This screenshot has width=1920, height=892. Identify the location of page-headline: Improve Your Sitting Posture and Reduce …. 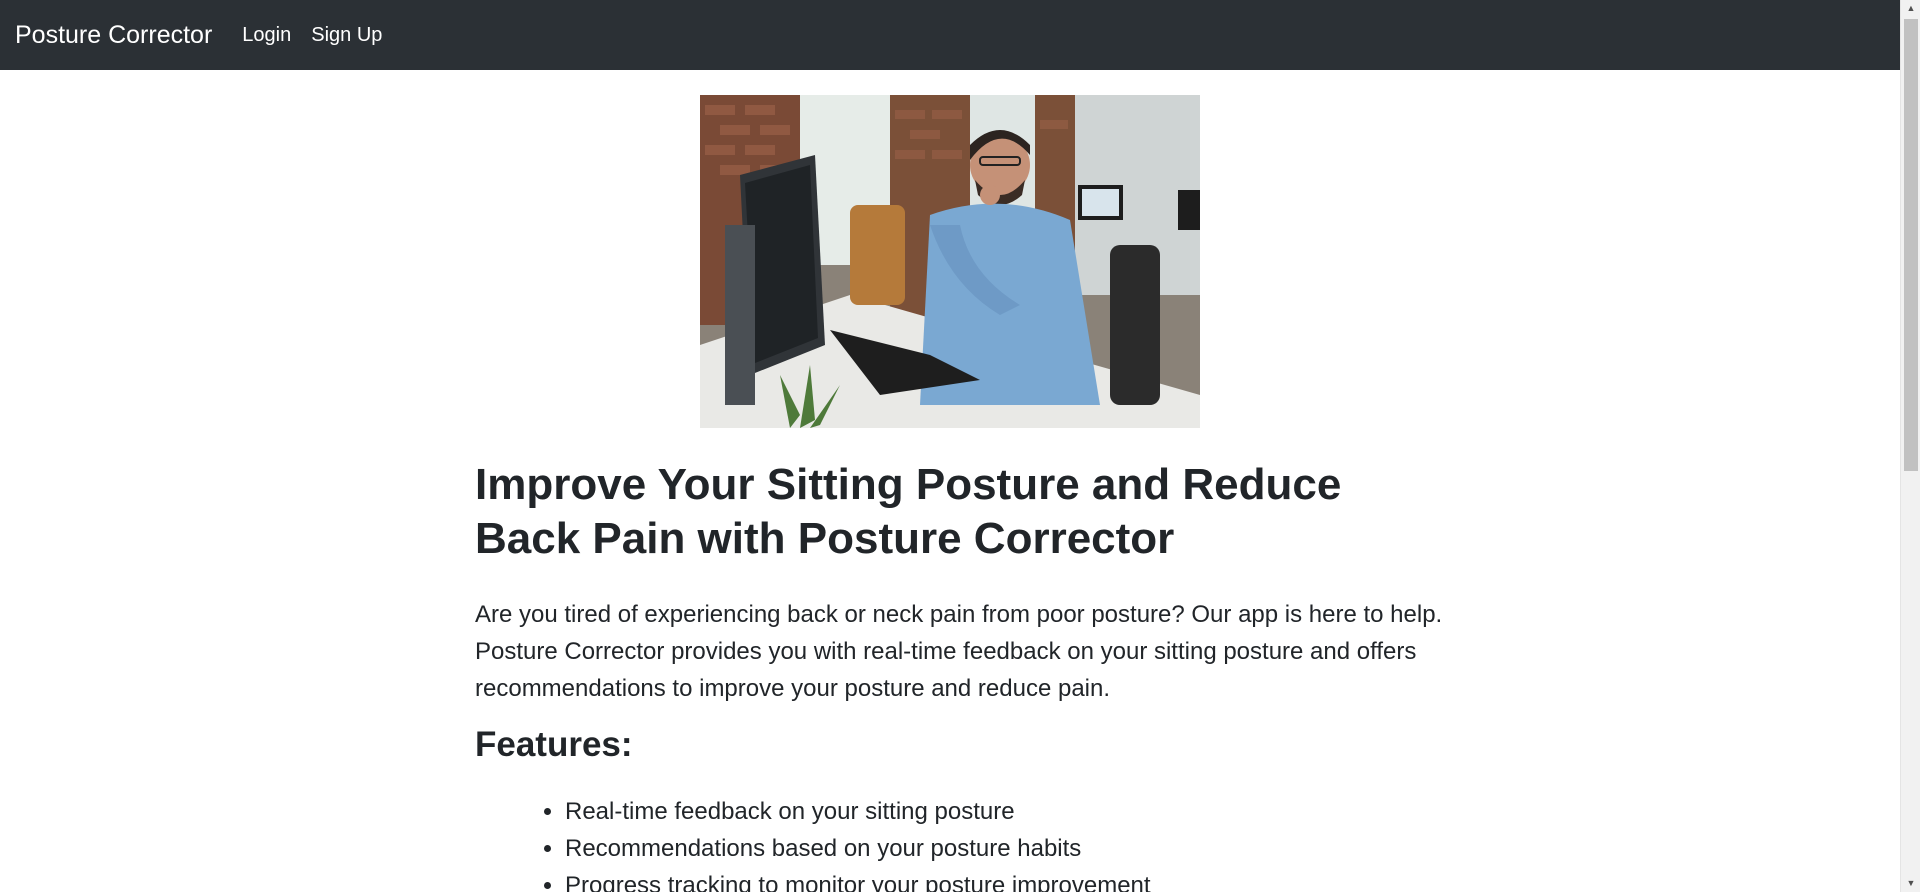
(908, 511).